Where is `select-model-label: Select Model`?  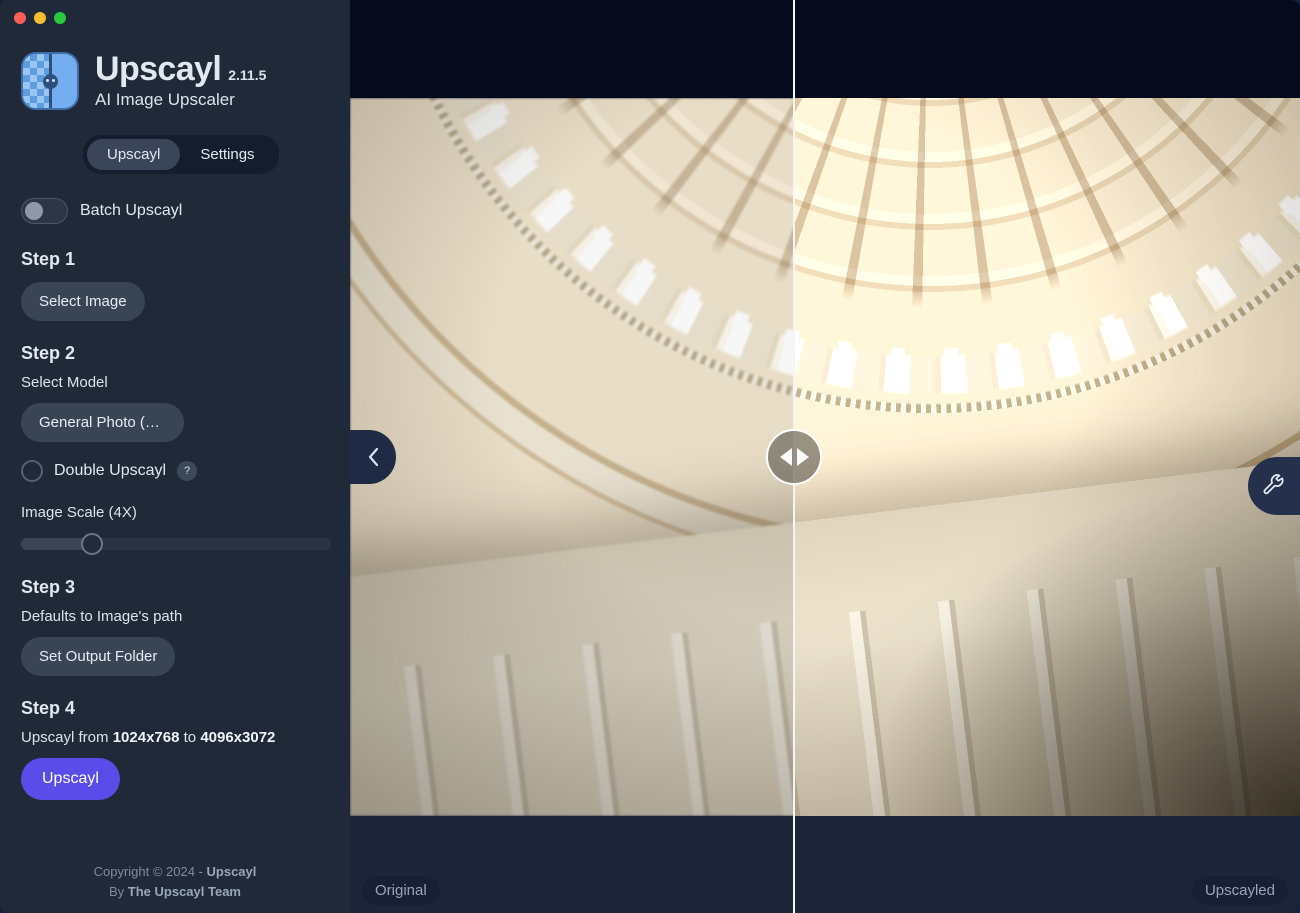 select-model-label: Select Model is located at coordinates (64, 382).